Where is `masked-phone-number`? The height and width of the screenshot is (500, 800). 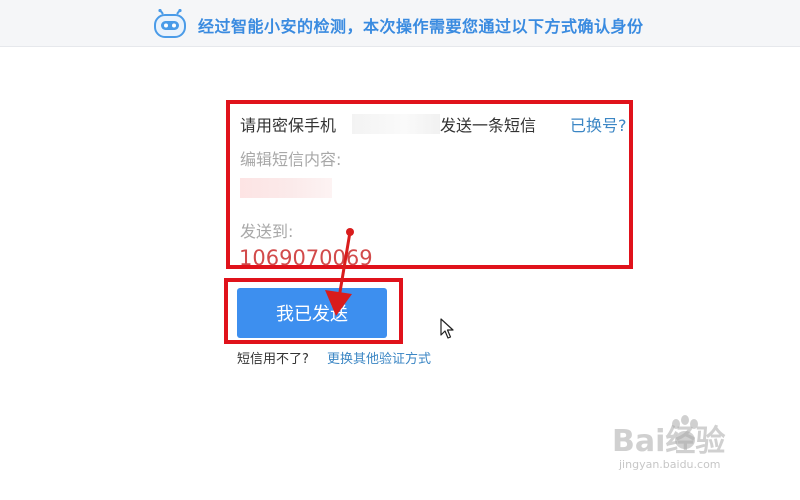 masked-phone-number is located at coordinates (396, 124).